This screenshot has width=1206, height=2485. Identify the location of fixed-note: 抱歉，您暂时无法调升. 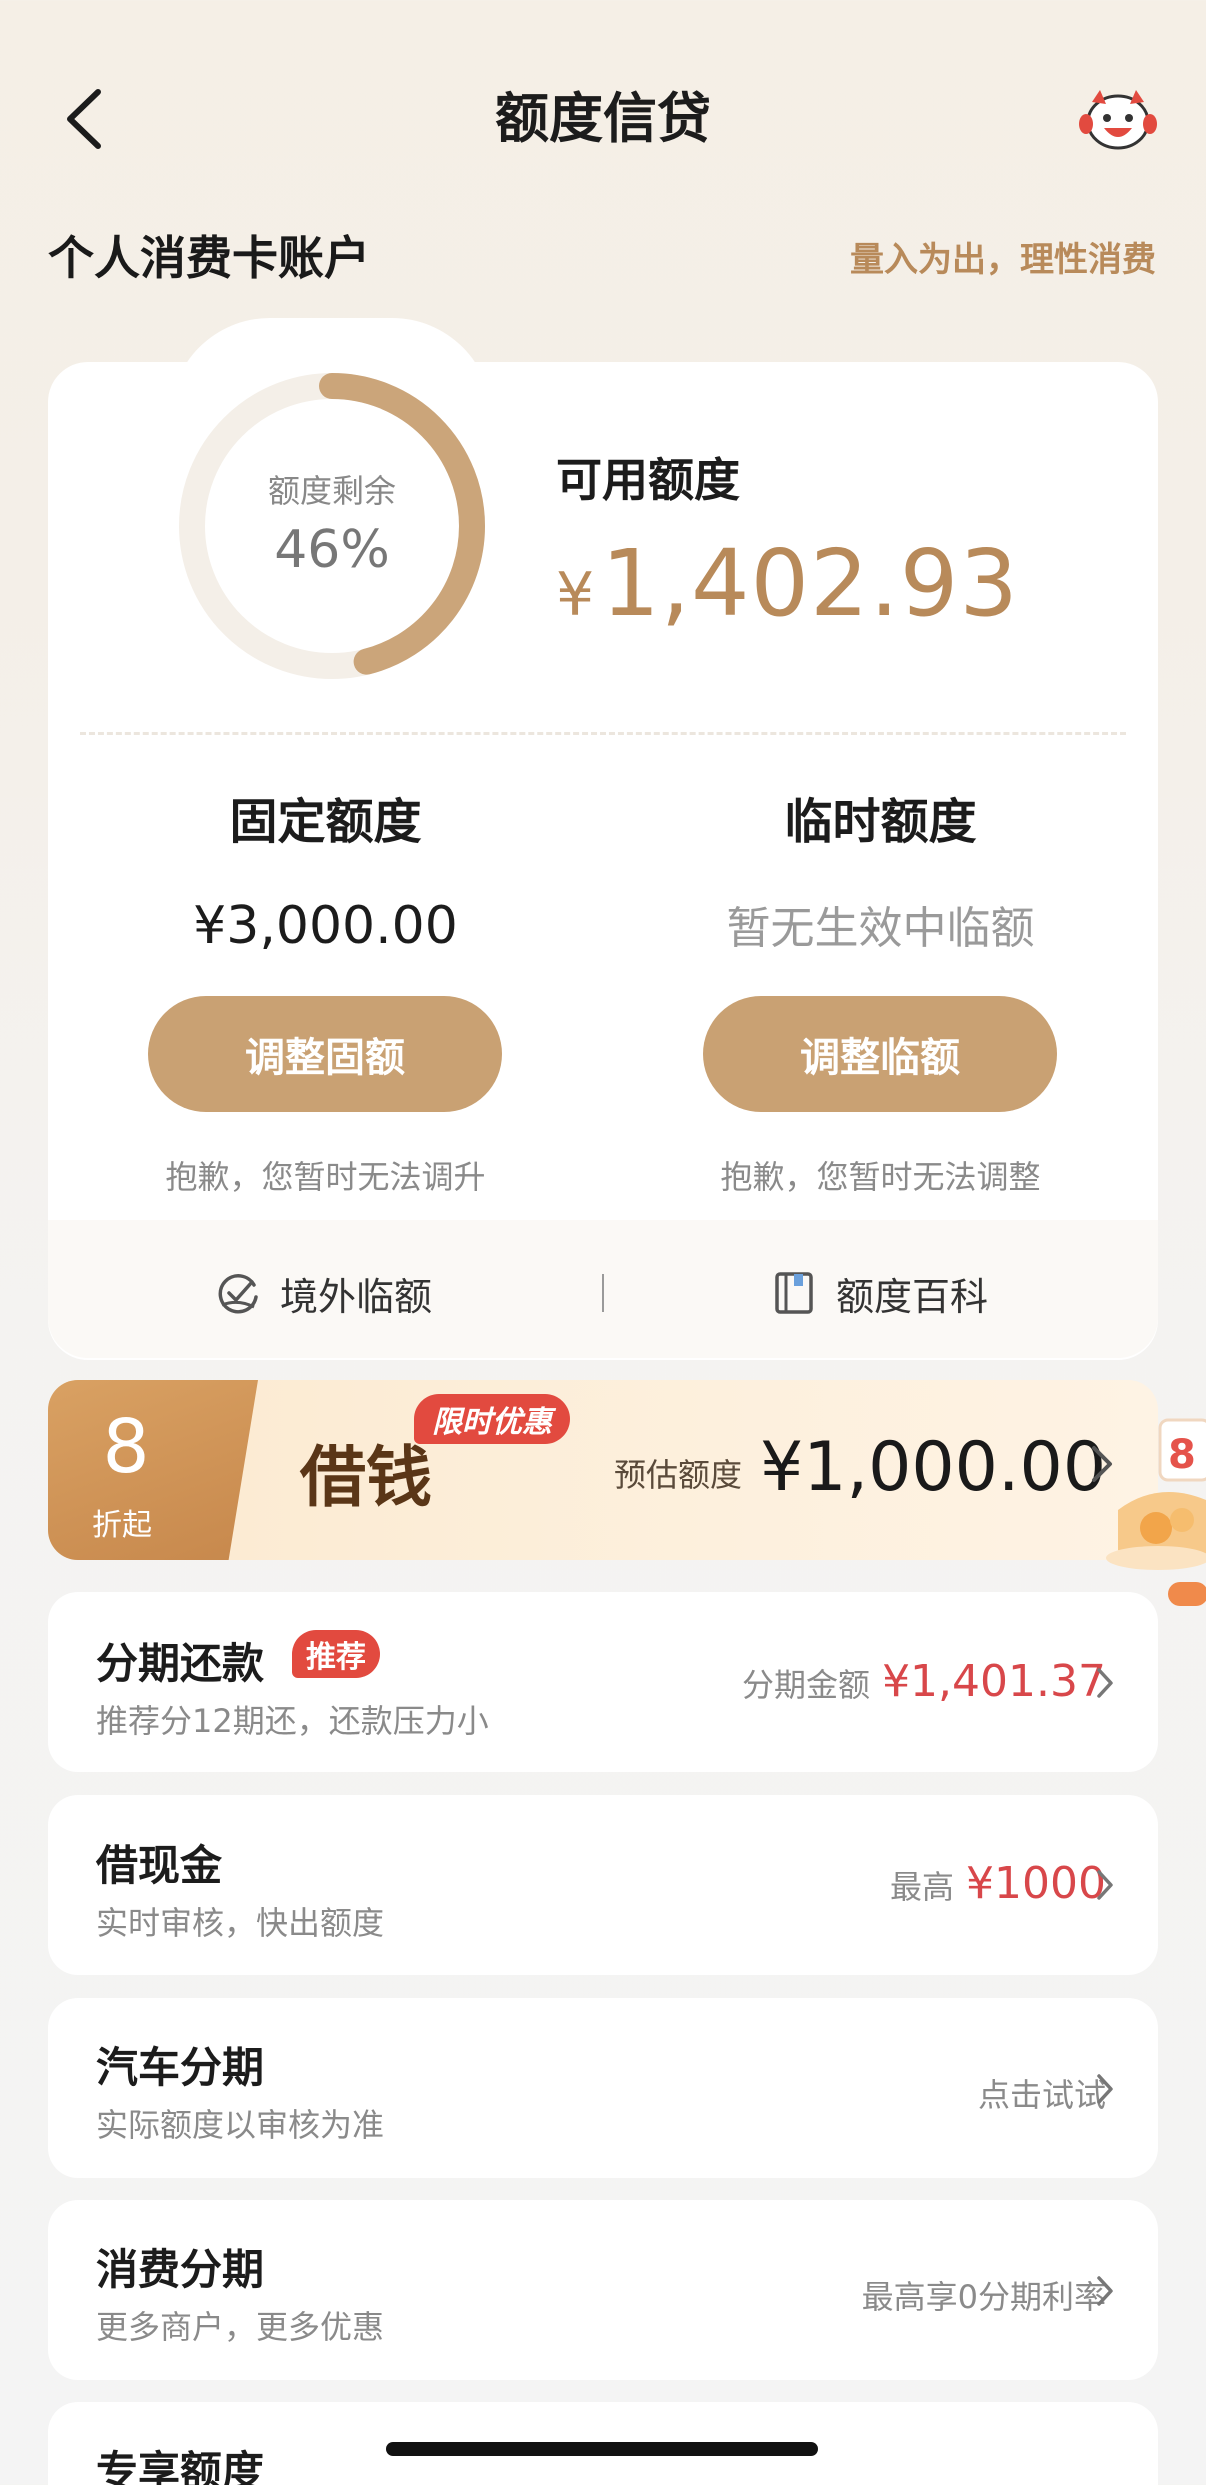
(325, 1177).